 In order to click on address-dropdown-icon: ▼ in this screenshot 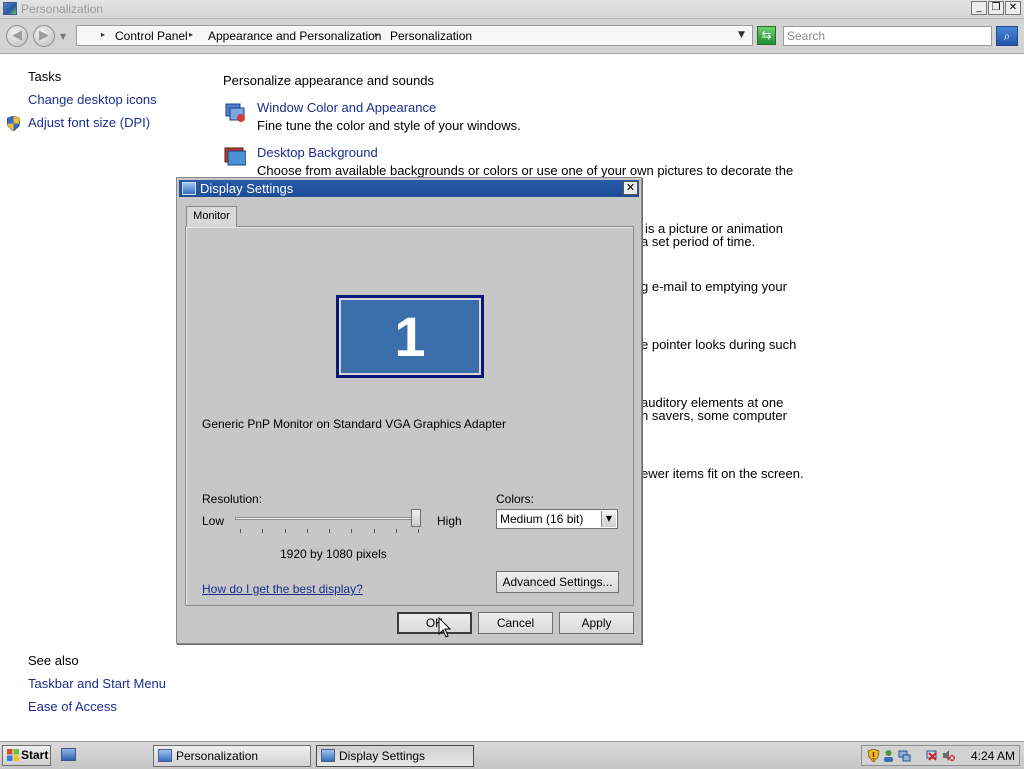, I will do `click(741, 35)`.